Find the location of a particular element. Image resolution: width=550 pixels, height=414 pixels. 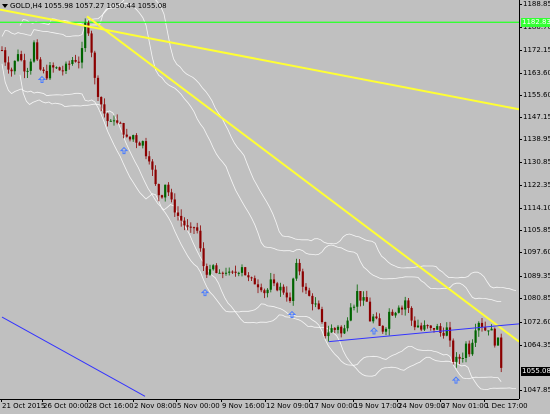

time-tick-label: 27 Nov 01:00 is located at coordinates (464, 404).